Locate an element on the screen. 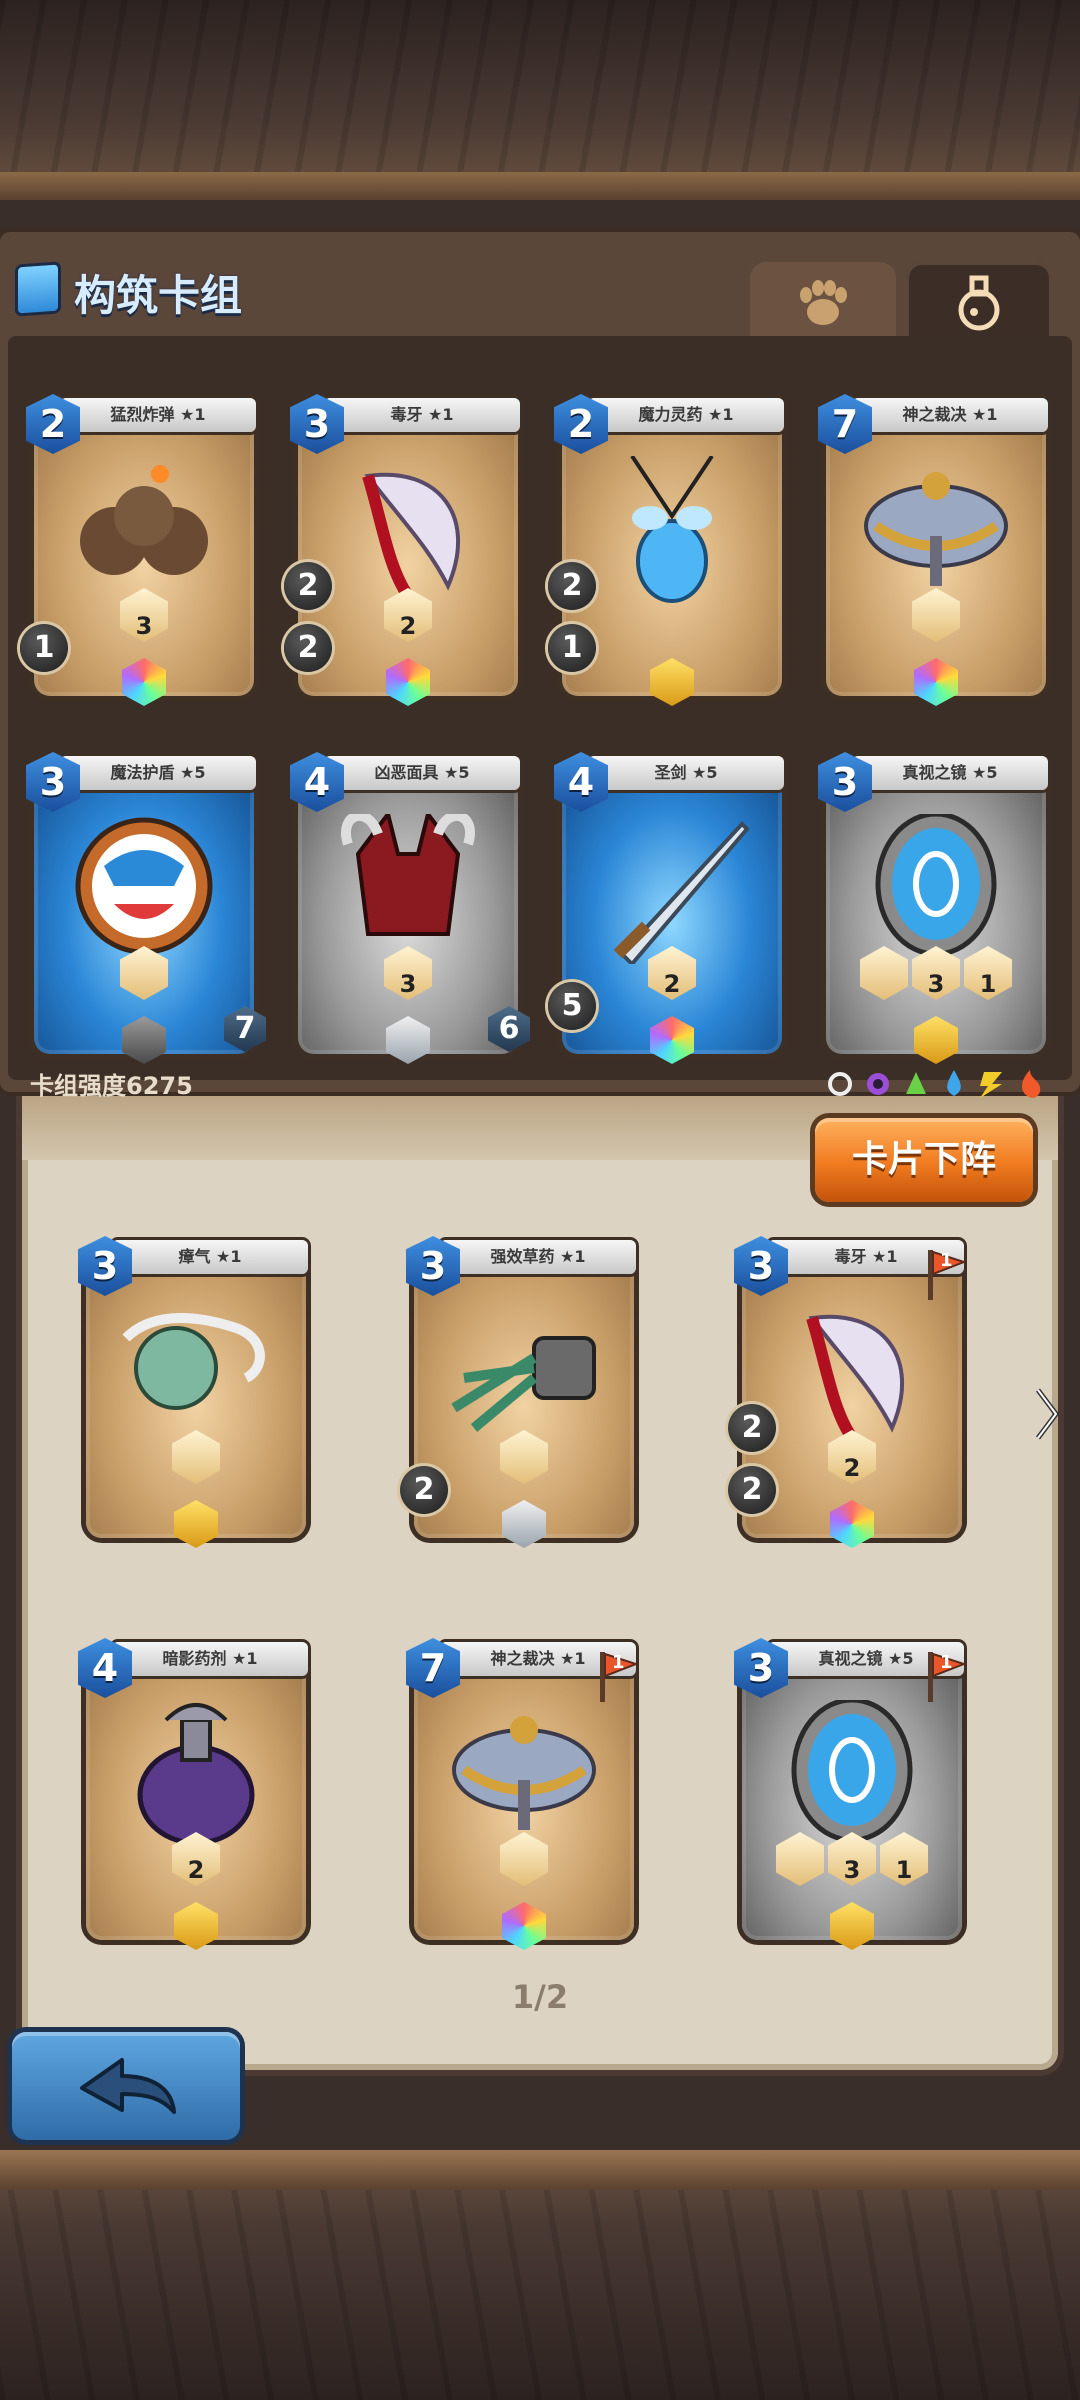 This screenshot has height=2400, width=1080. tab-potions is located at coordinates (979, 302).